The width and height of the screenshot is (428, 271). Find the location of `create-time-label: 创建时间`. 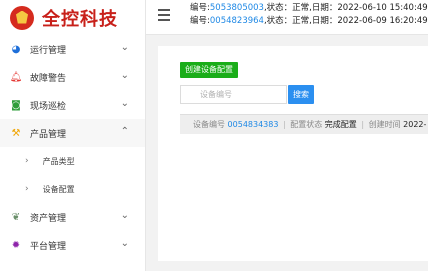

create-time-label: 创建时间 is located at coordinates (384, 124).